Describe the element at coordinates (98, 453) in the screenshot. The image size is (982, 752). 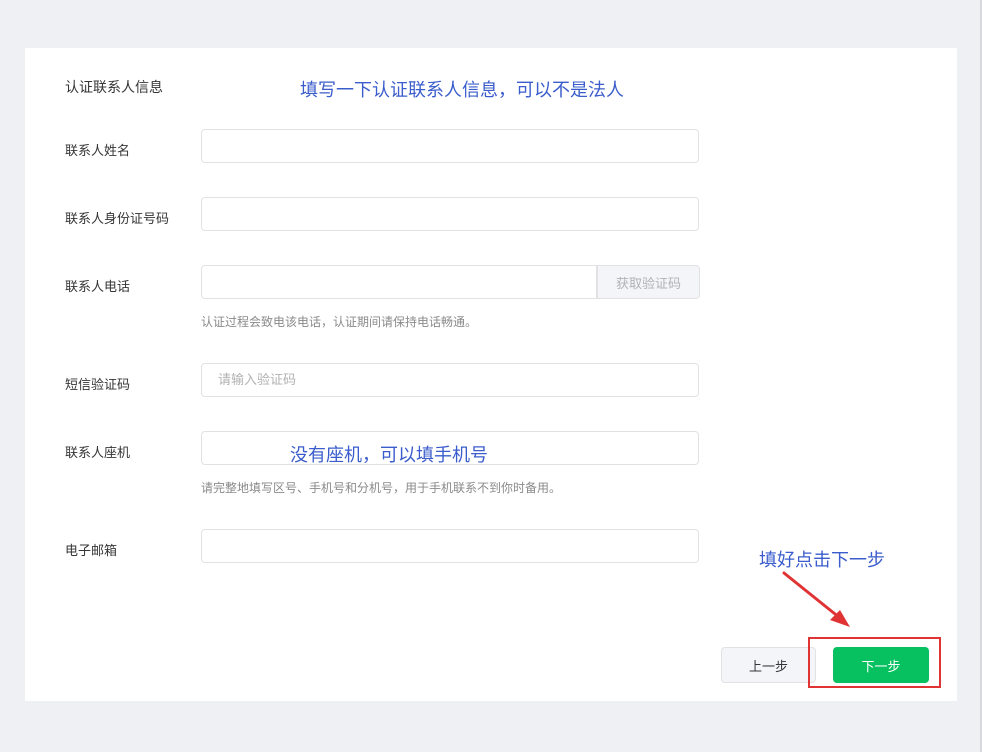
I see `landline-label: 联系人座机` at that location.